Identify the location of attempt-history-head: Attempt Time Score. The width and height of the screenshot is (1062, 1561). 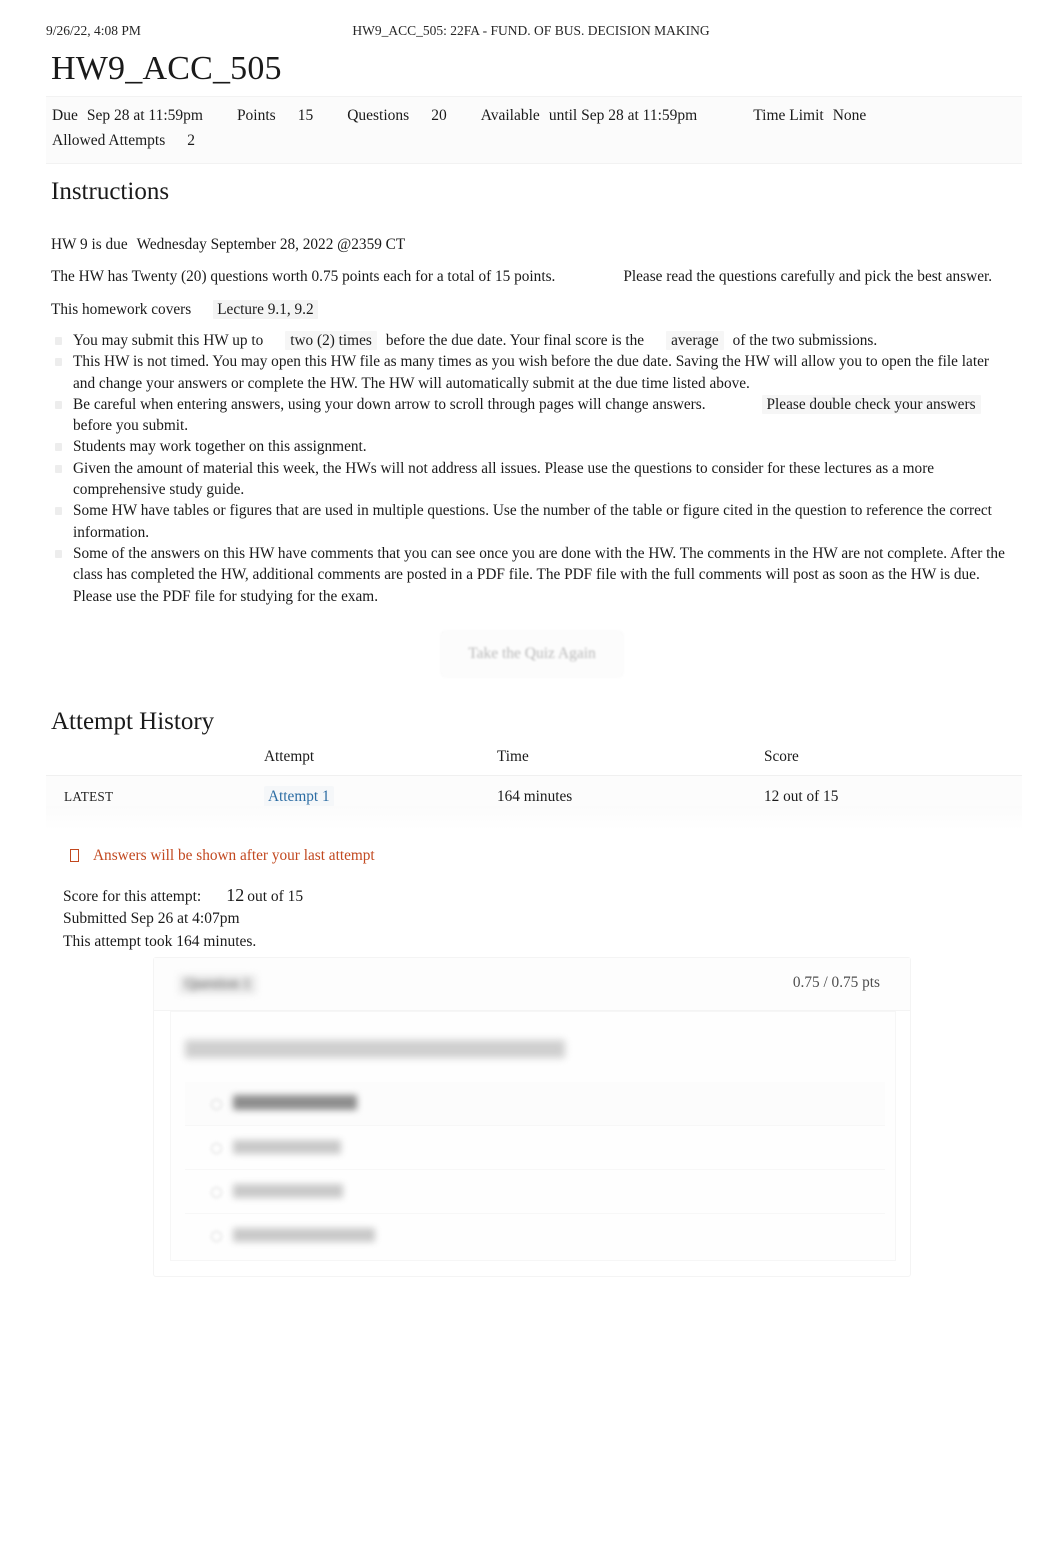
(534, 760).